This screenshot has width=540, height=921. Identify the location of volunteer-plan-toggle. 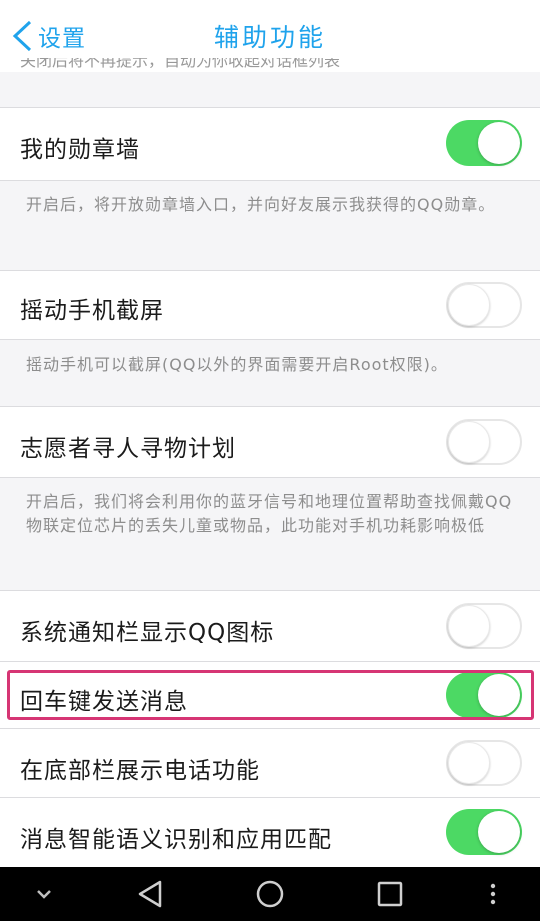
(484, 442).